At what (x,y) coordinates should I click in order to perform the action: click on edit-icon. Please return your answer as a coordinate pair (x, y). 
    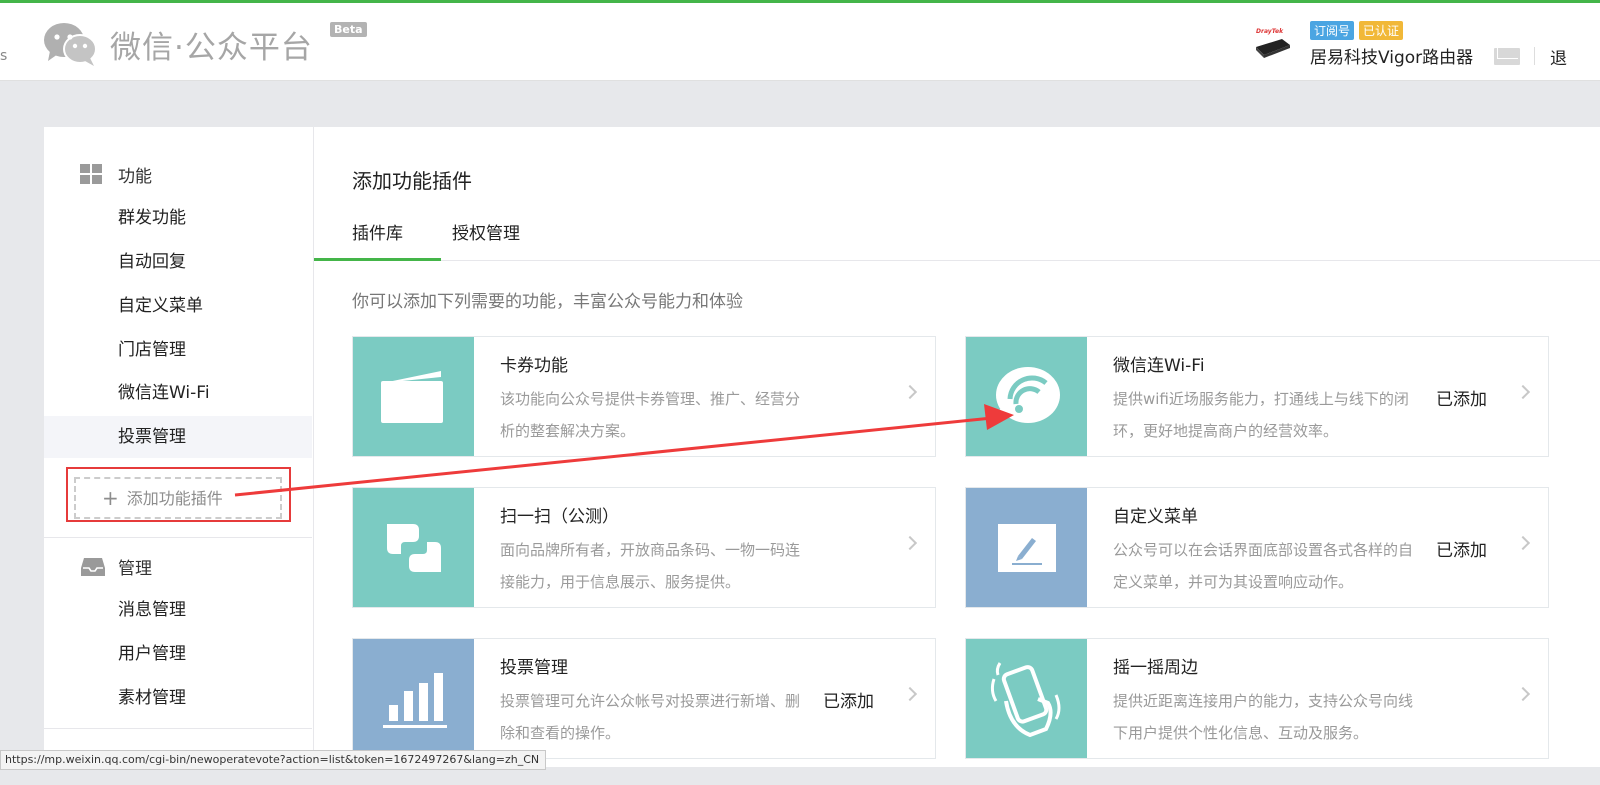
    Looking at the image, I should click on (1027, 548).